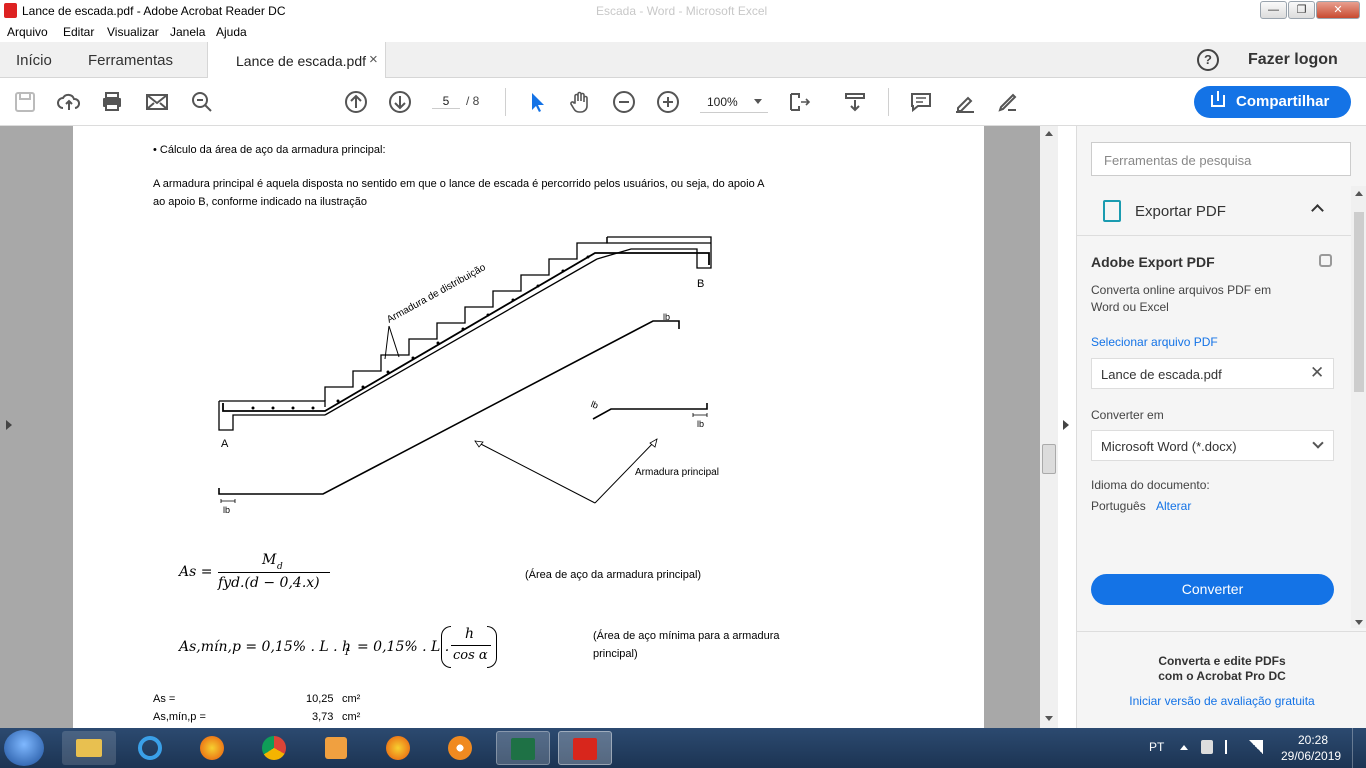 The height and width of the screenshot is (768, 1366). Describe the element at coordinates (683, 60) in the screenshot. I see `tab-bar: Início Ferramentas ? Fazer logon` at that location.